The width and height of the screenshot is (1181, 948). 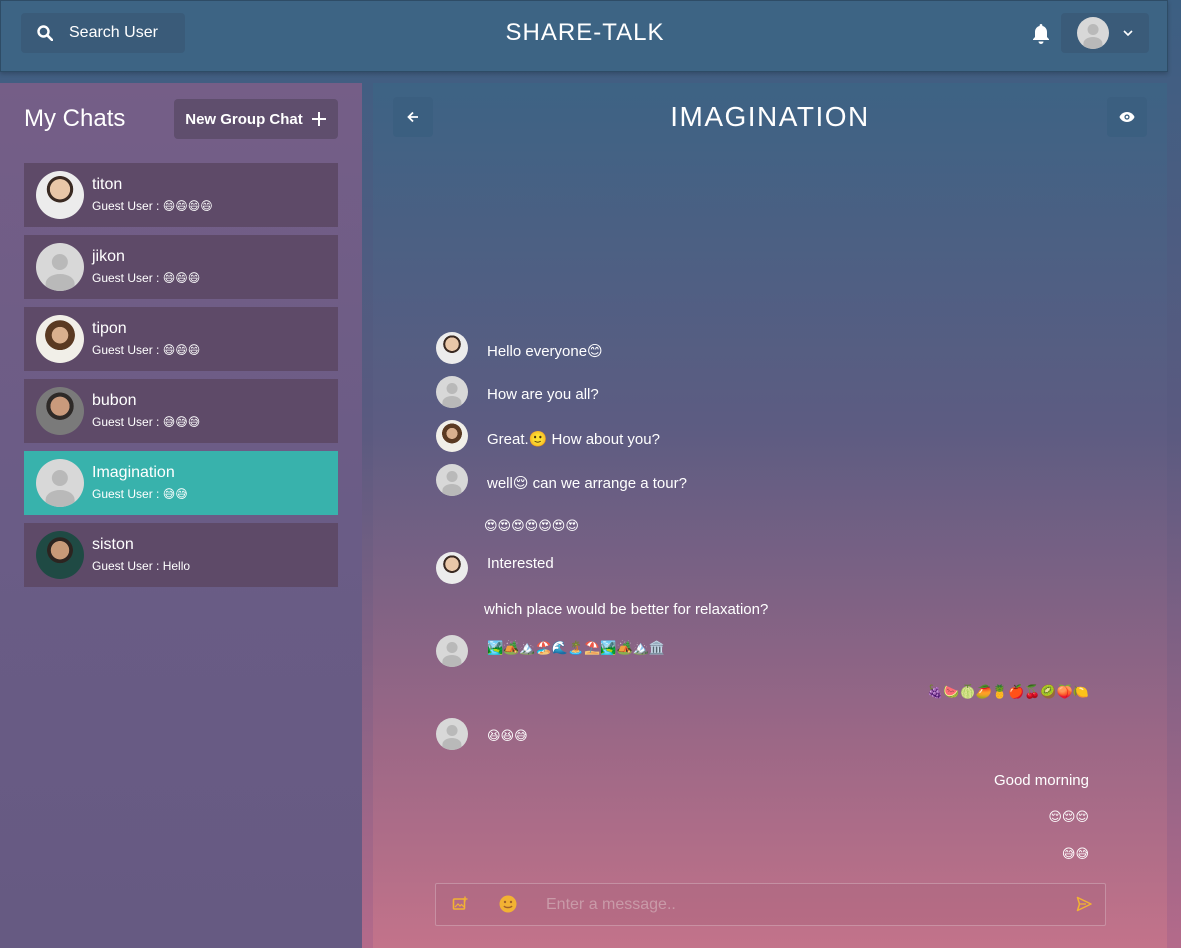 I want to click on chat-last-message: Guest User : 😄😄😄😄, so click(x=152, y=206).